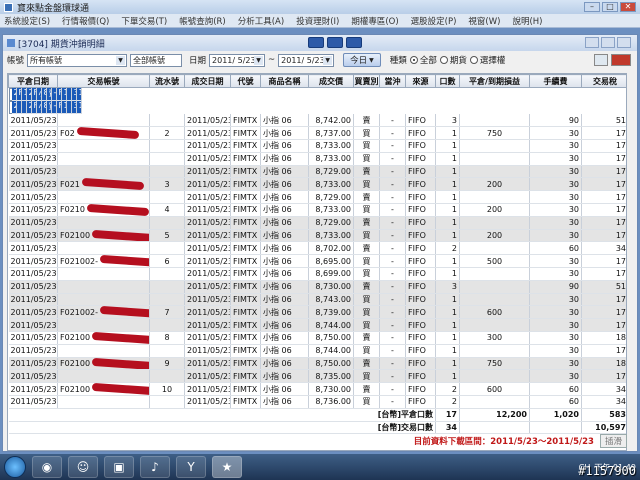 The image size is (640, 480). I want to click on close-panel-icon, so click(354, 42).